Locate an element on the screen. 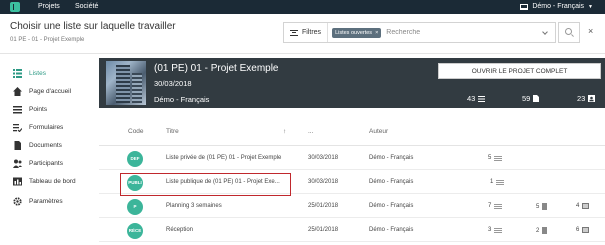  project-date: 30/03/2018 is located at coordinates (173, 83).